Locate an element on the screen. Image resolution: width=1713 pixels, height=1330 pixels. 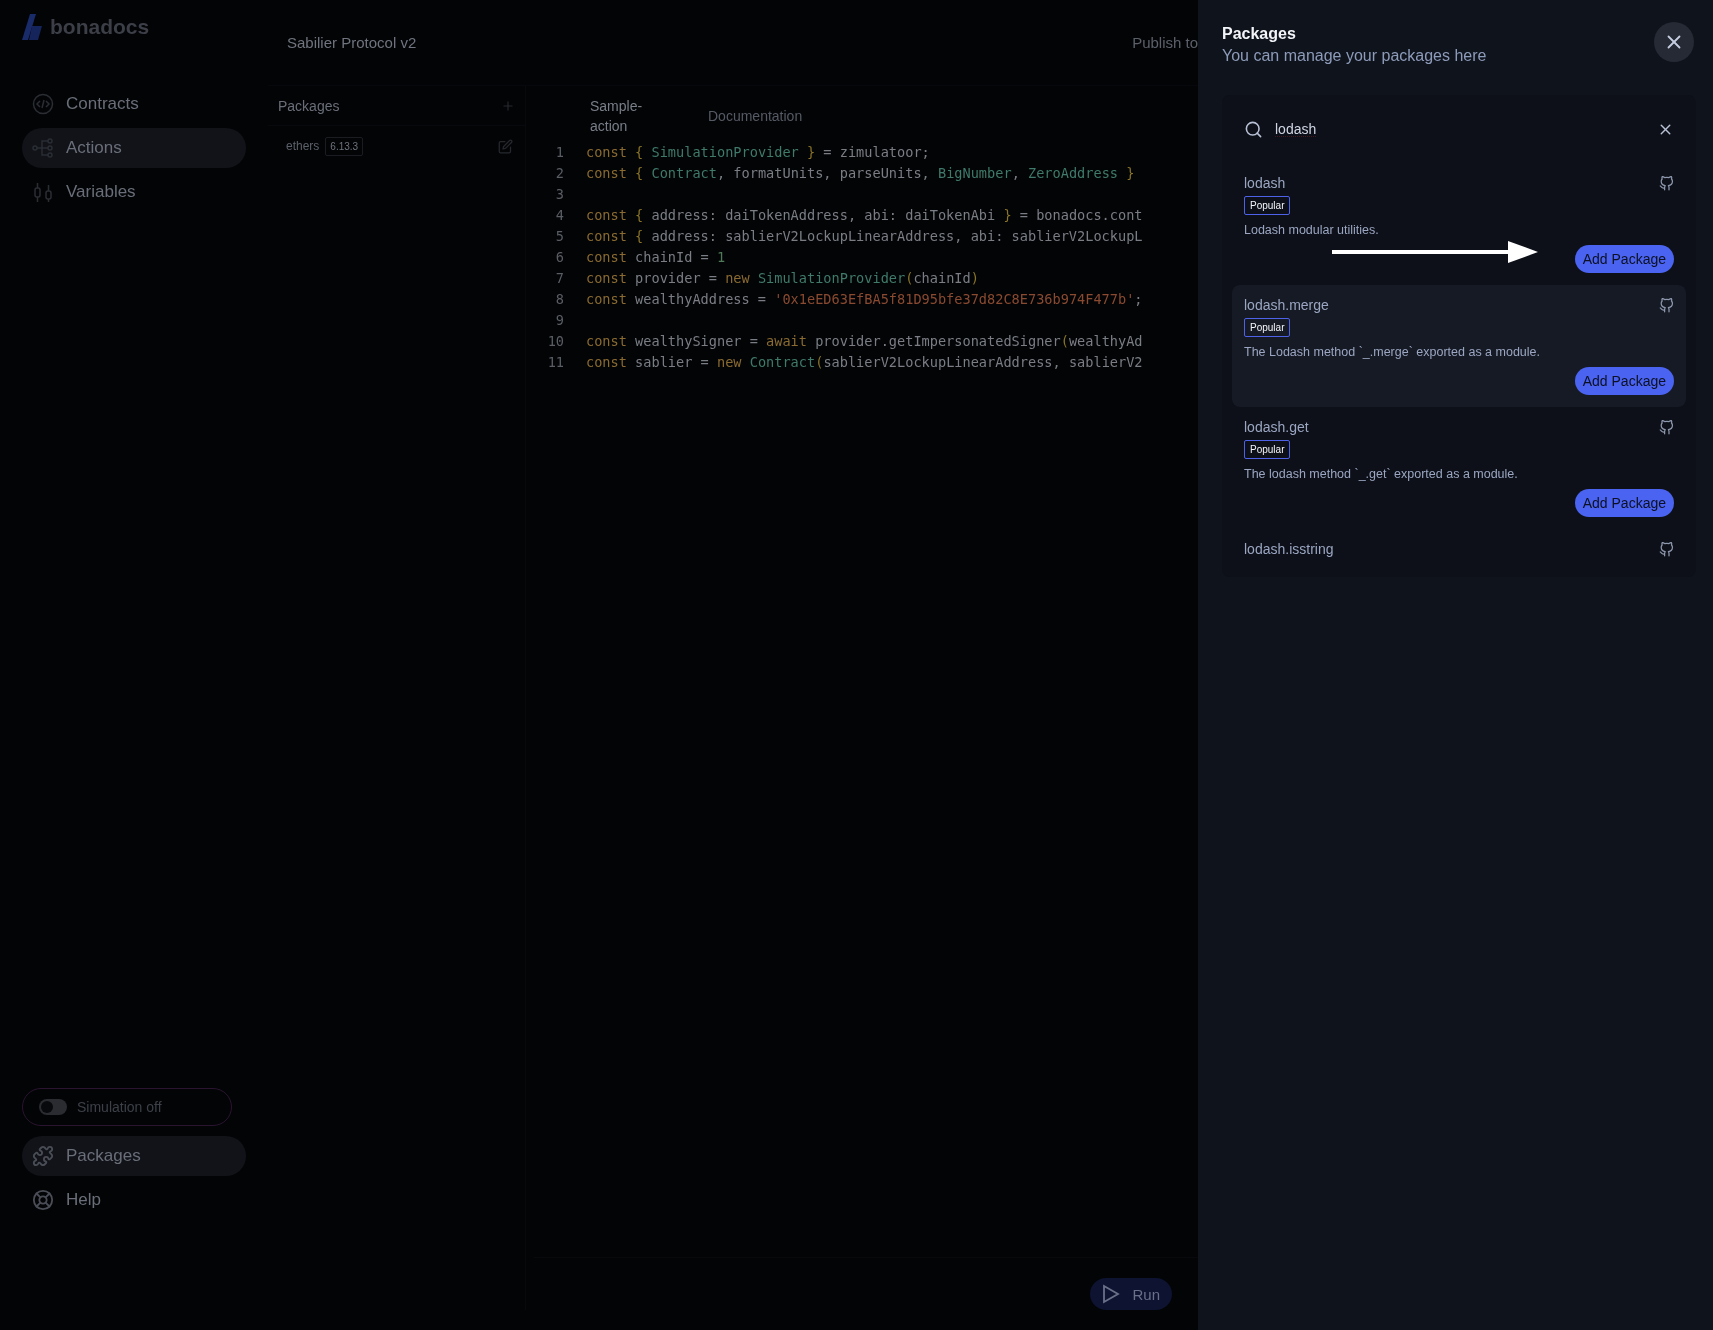
line-number: 6 is located at coordinates (559, 256).